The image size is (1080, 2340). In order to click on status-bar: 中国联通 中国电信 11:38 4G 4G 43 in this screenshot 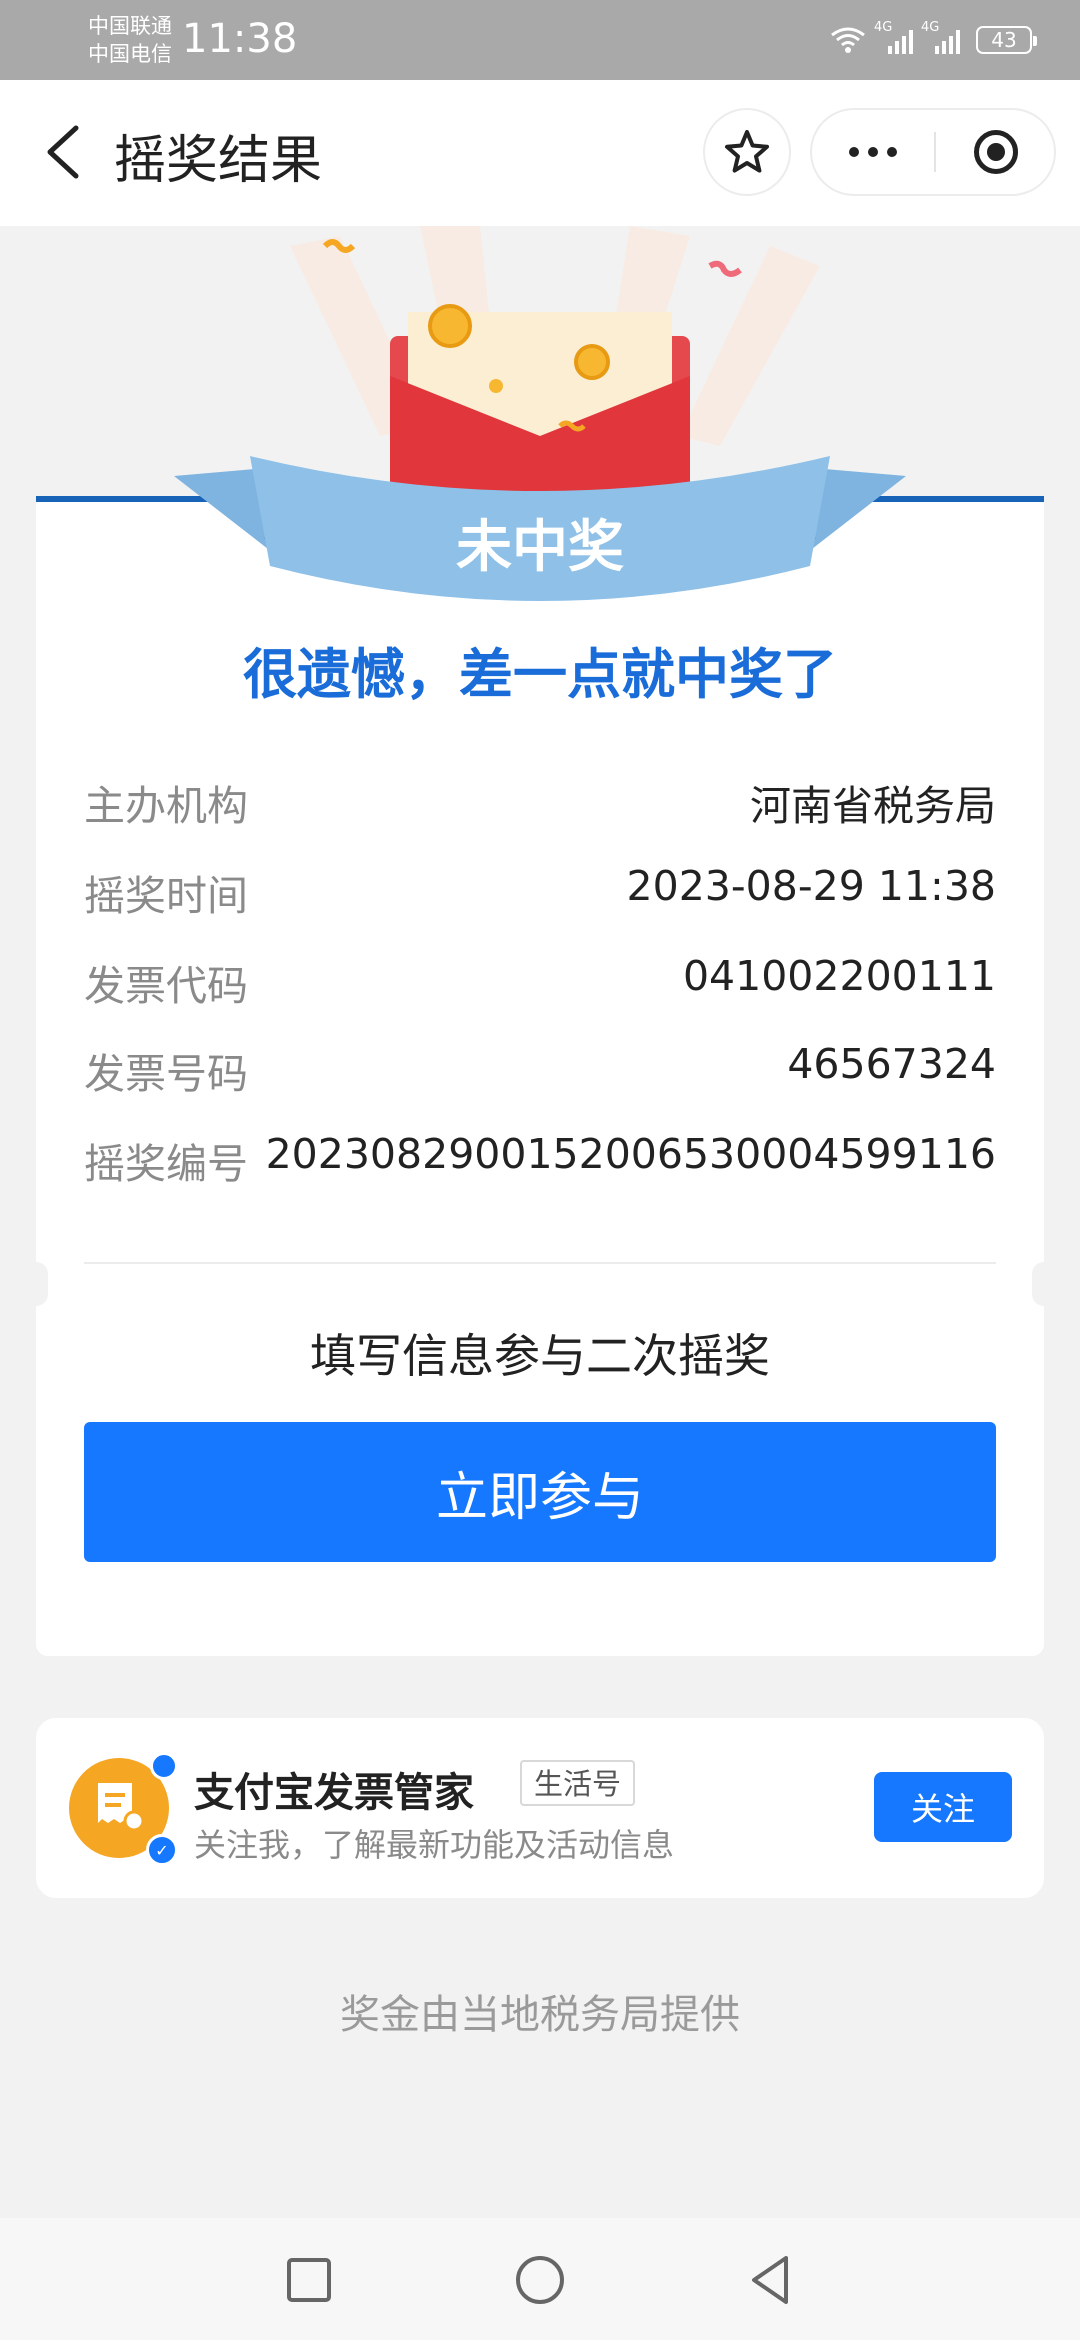, I will do `click(540, 40)`.